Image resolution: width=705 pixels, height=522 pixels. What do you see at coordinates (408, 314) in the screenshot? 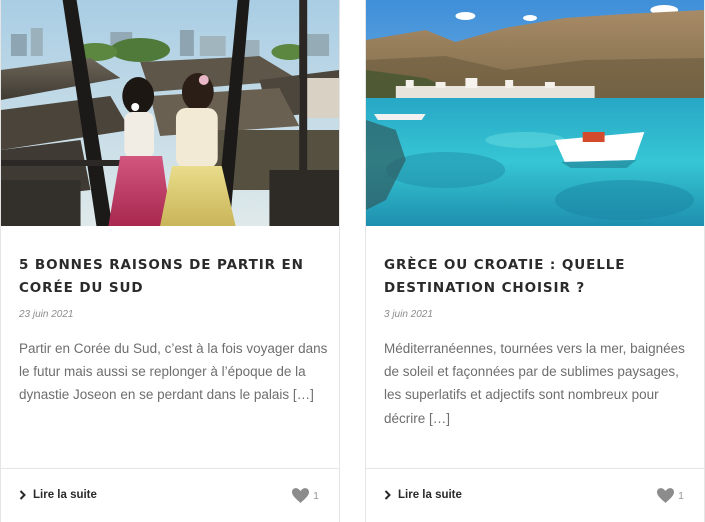
I see `post-date: 3 juin 2021` at bounding box center [408, 314].